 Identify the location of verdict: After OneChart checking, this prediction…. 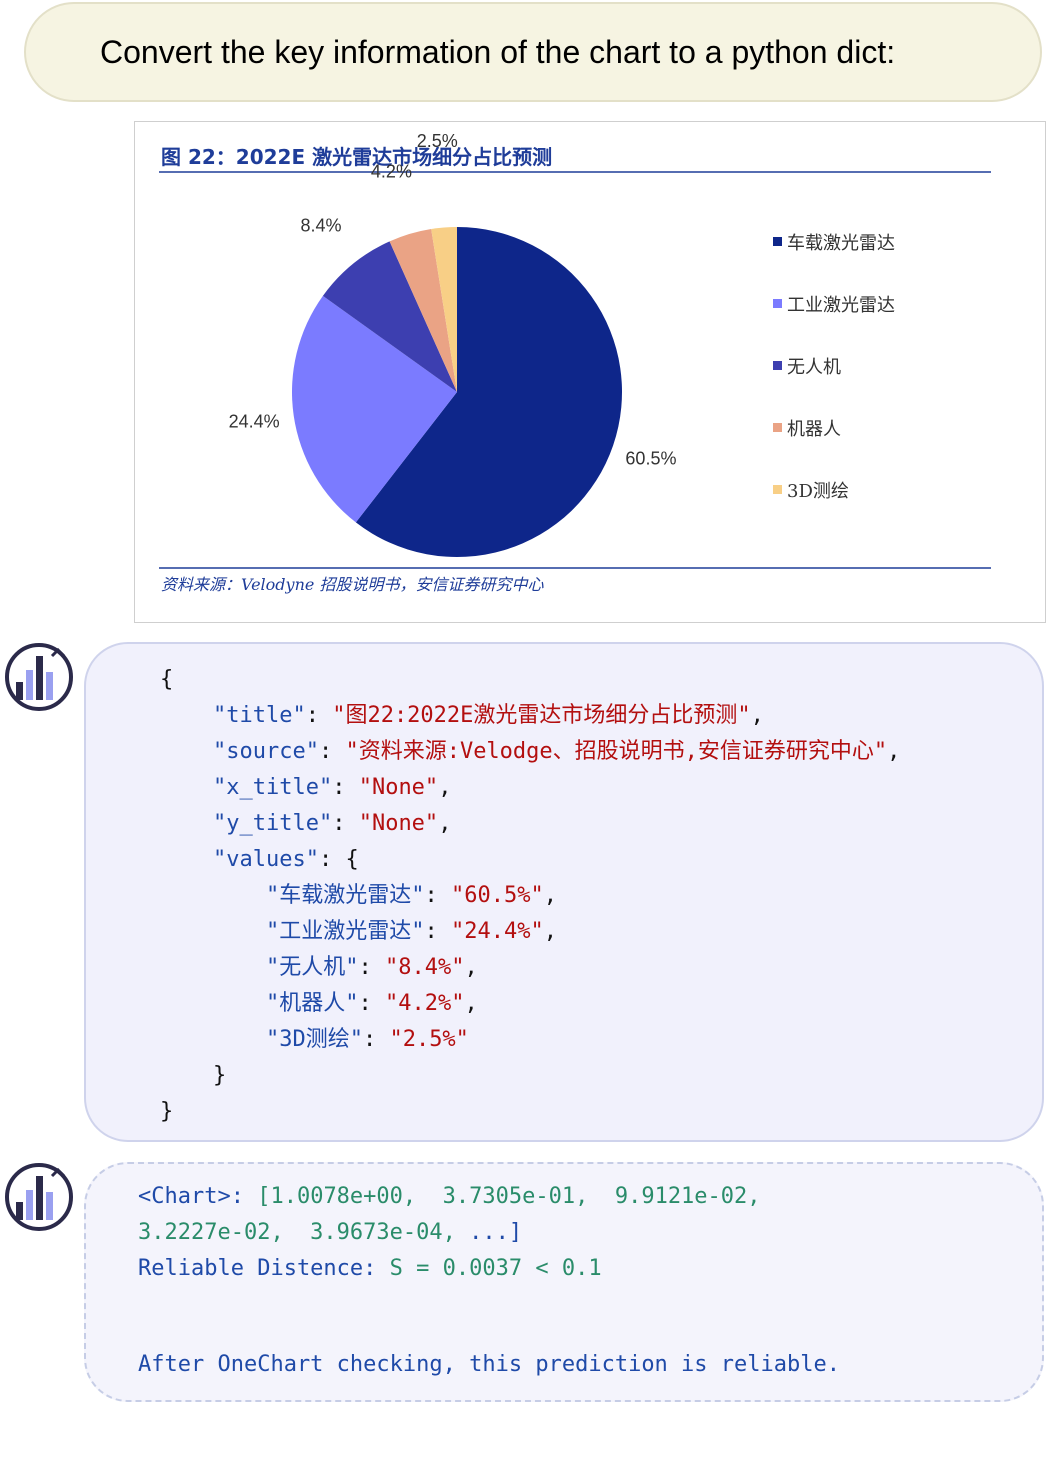
(489, 1364).